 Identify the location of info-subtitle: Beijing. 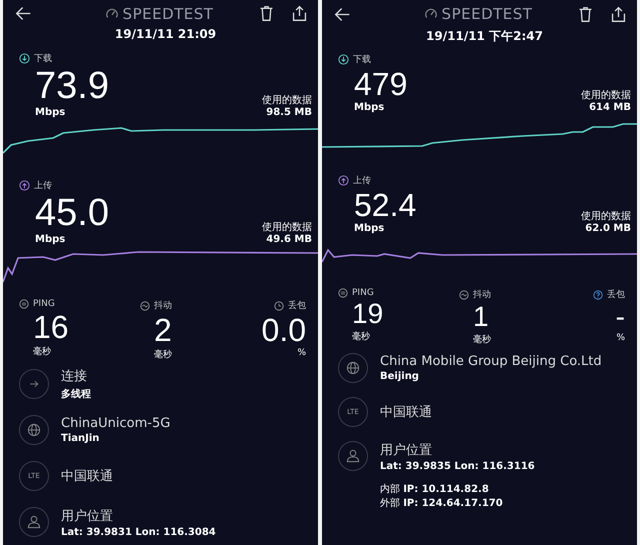
(400, 376).